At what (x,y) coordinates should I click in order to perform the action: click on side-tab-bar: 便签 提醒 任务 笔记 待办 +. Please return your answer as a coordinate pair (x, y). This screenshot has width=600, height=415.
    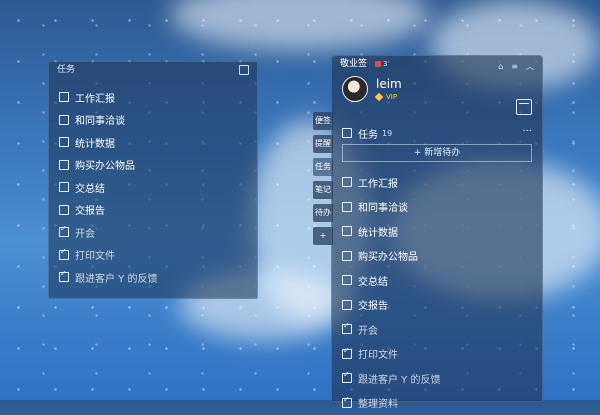
    Looking at the image, I should click on (323, 181).